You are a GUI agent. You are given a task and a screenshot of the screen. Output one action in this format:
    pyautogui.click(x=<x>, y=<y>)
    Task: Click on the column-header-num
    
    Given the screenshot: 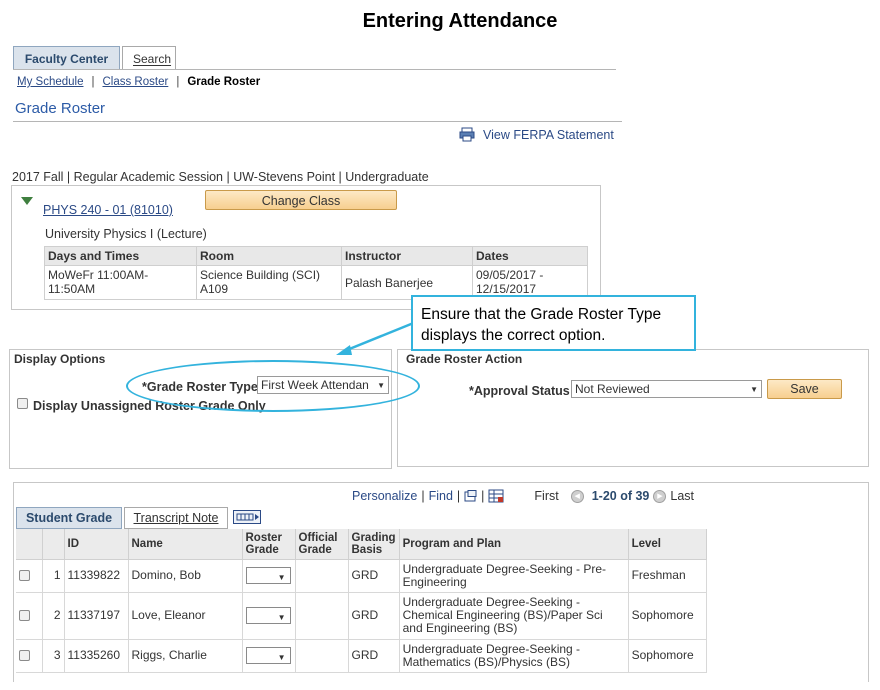 What is the action you would take?
    pyautogui.click(x=53, y=544)
    